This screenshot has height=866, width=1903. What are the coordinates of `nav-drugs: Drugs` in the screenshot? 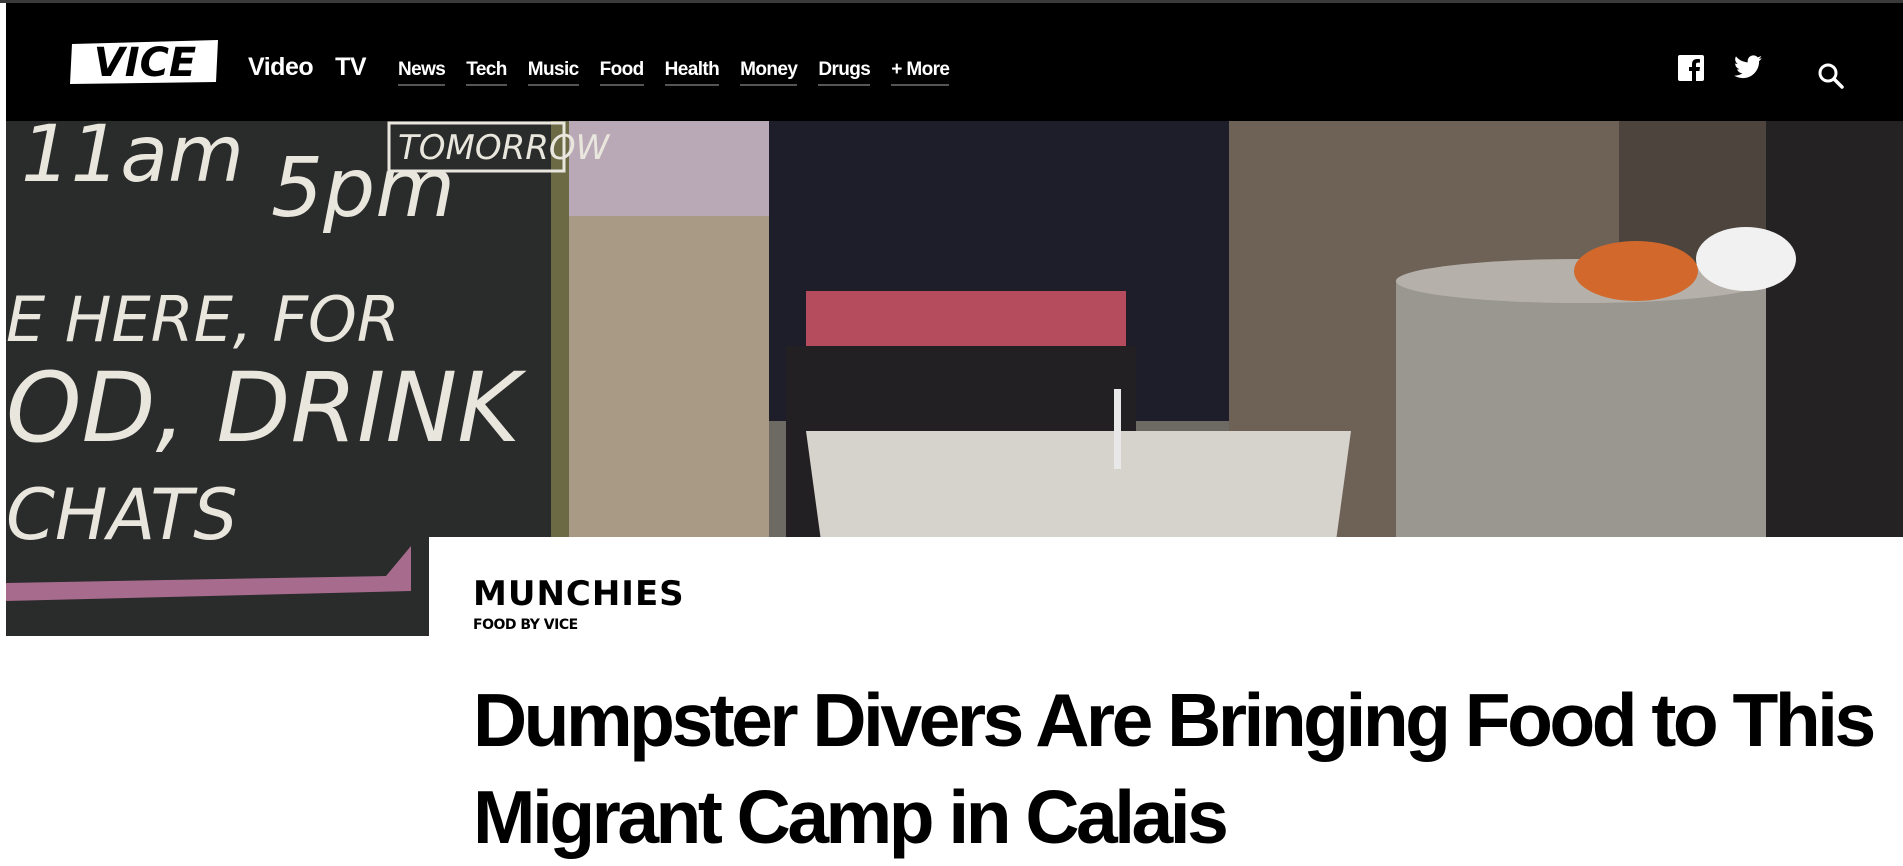 It's located at (844, 72).